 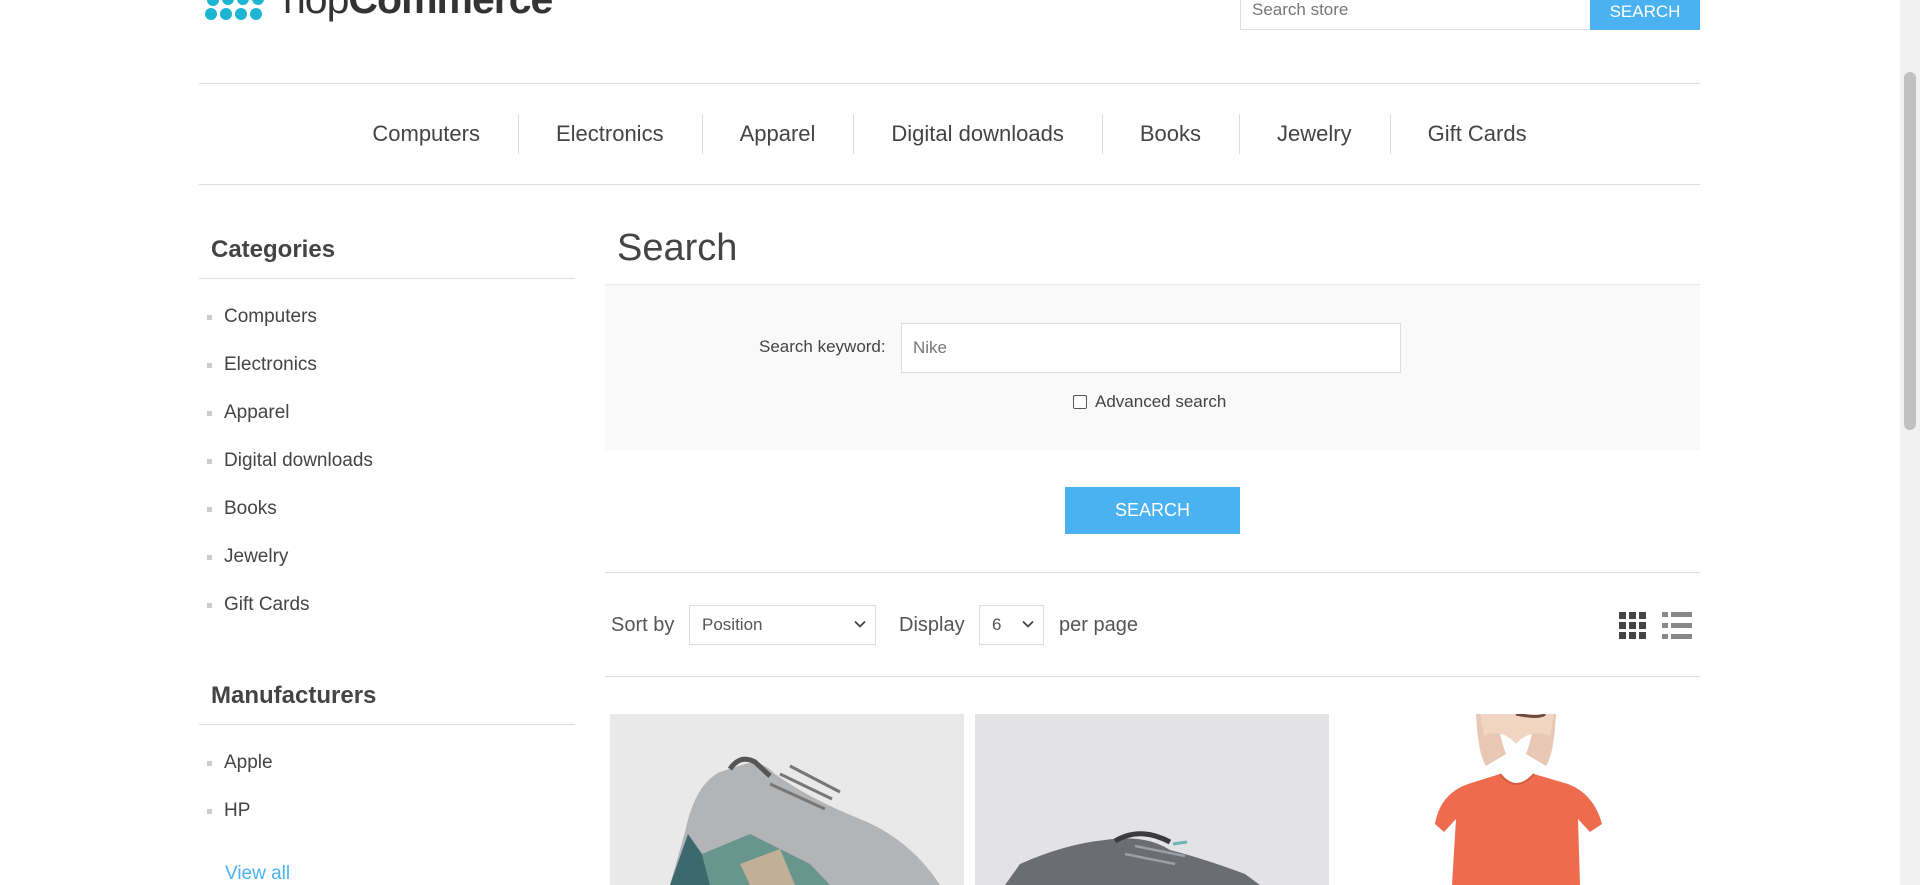 I want to click on category-item-gift-cards: Gift Cards, so click(x=387, y=605).